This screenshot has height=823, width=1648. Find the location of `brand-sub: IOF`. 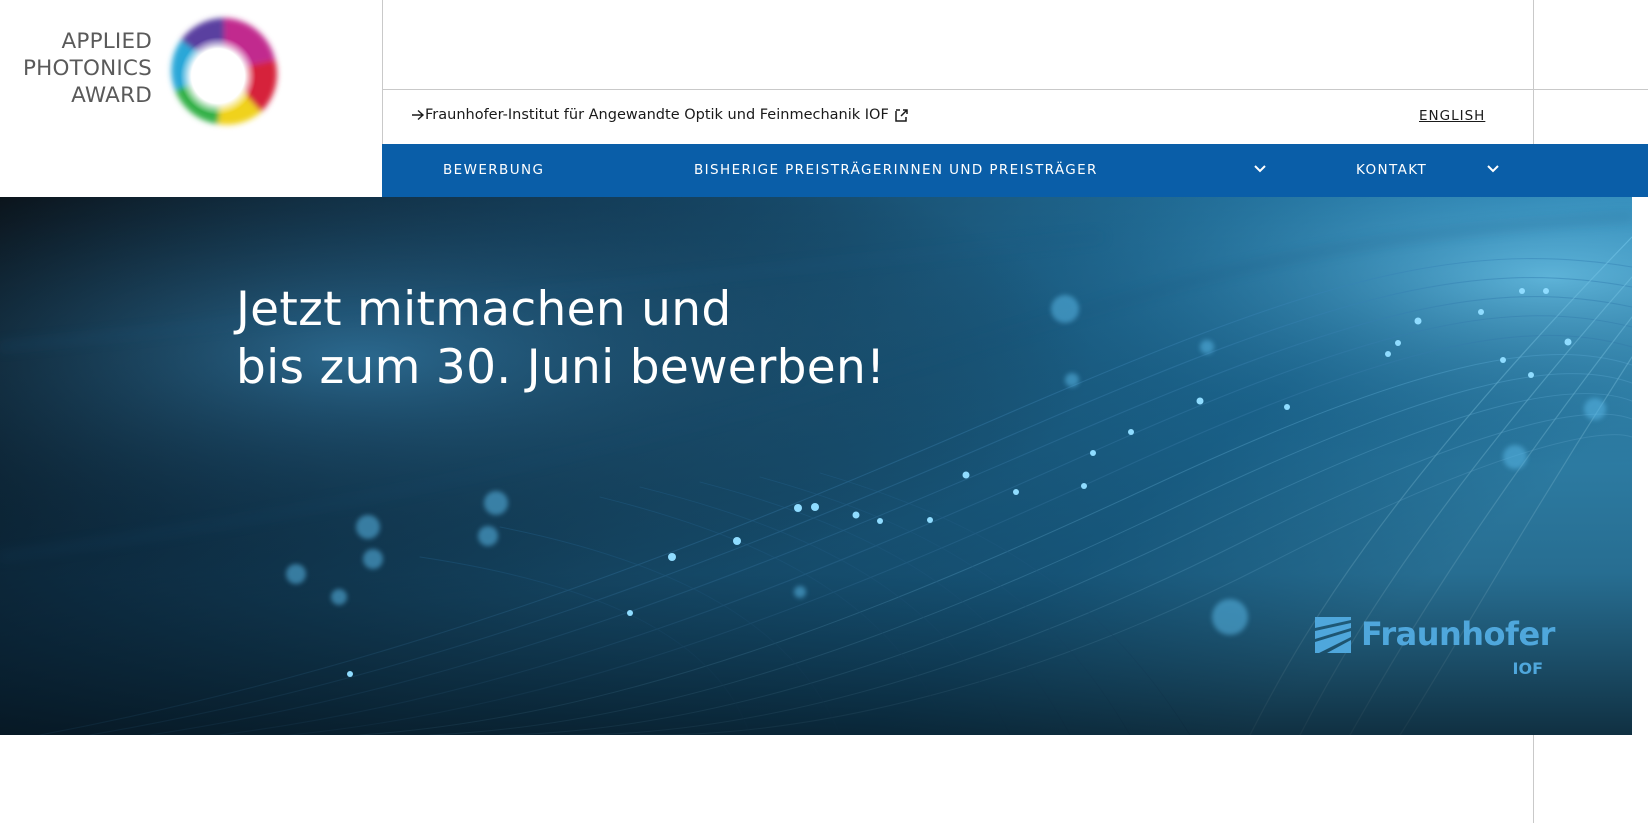

brand-sub: IOF is located at coordinates (1527, 668).